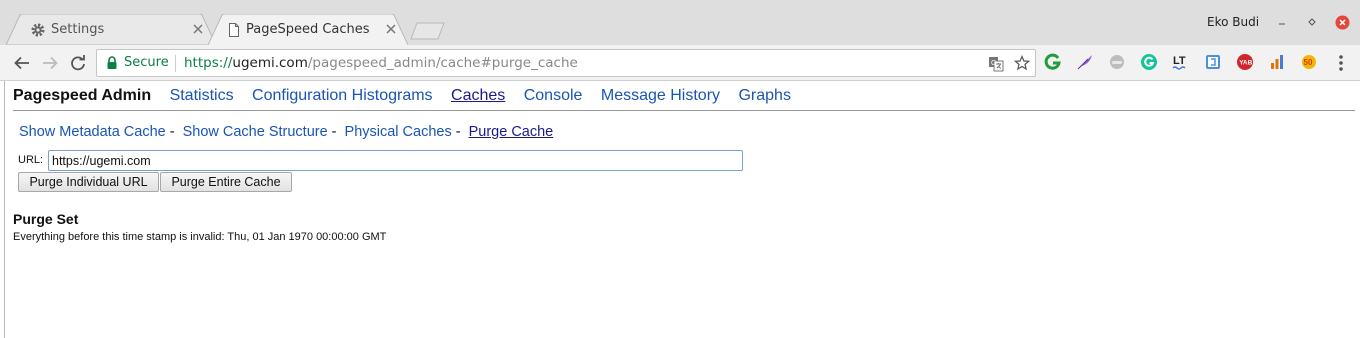 This screenshot has height=338, width=1360. I want to click on url-host: ugemi.com, so click(270, 63).